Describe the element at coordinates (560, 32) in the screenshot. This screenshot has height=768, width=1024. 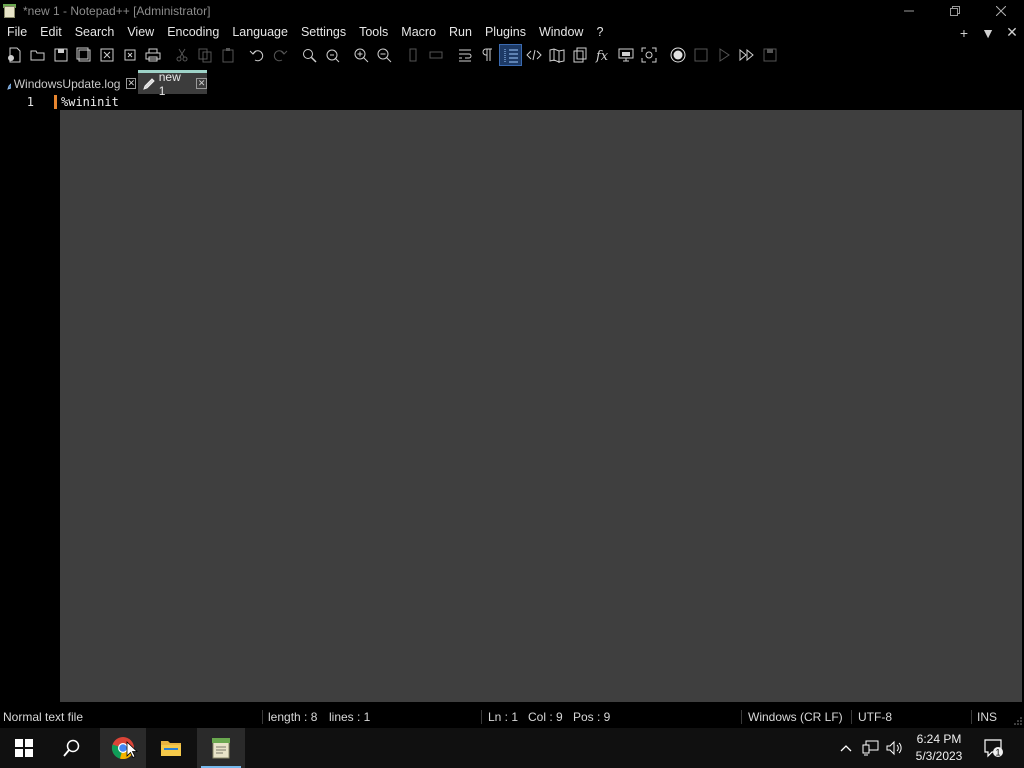
I see `menu-window: Window` at that location.